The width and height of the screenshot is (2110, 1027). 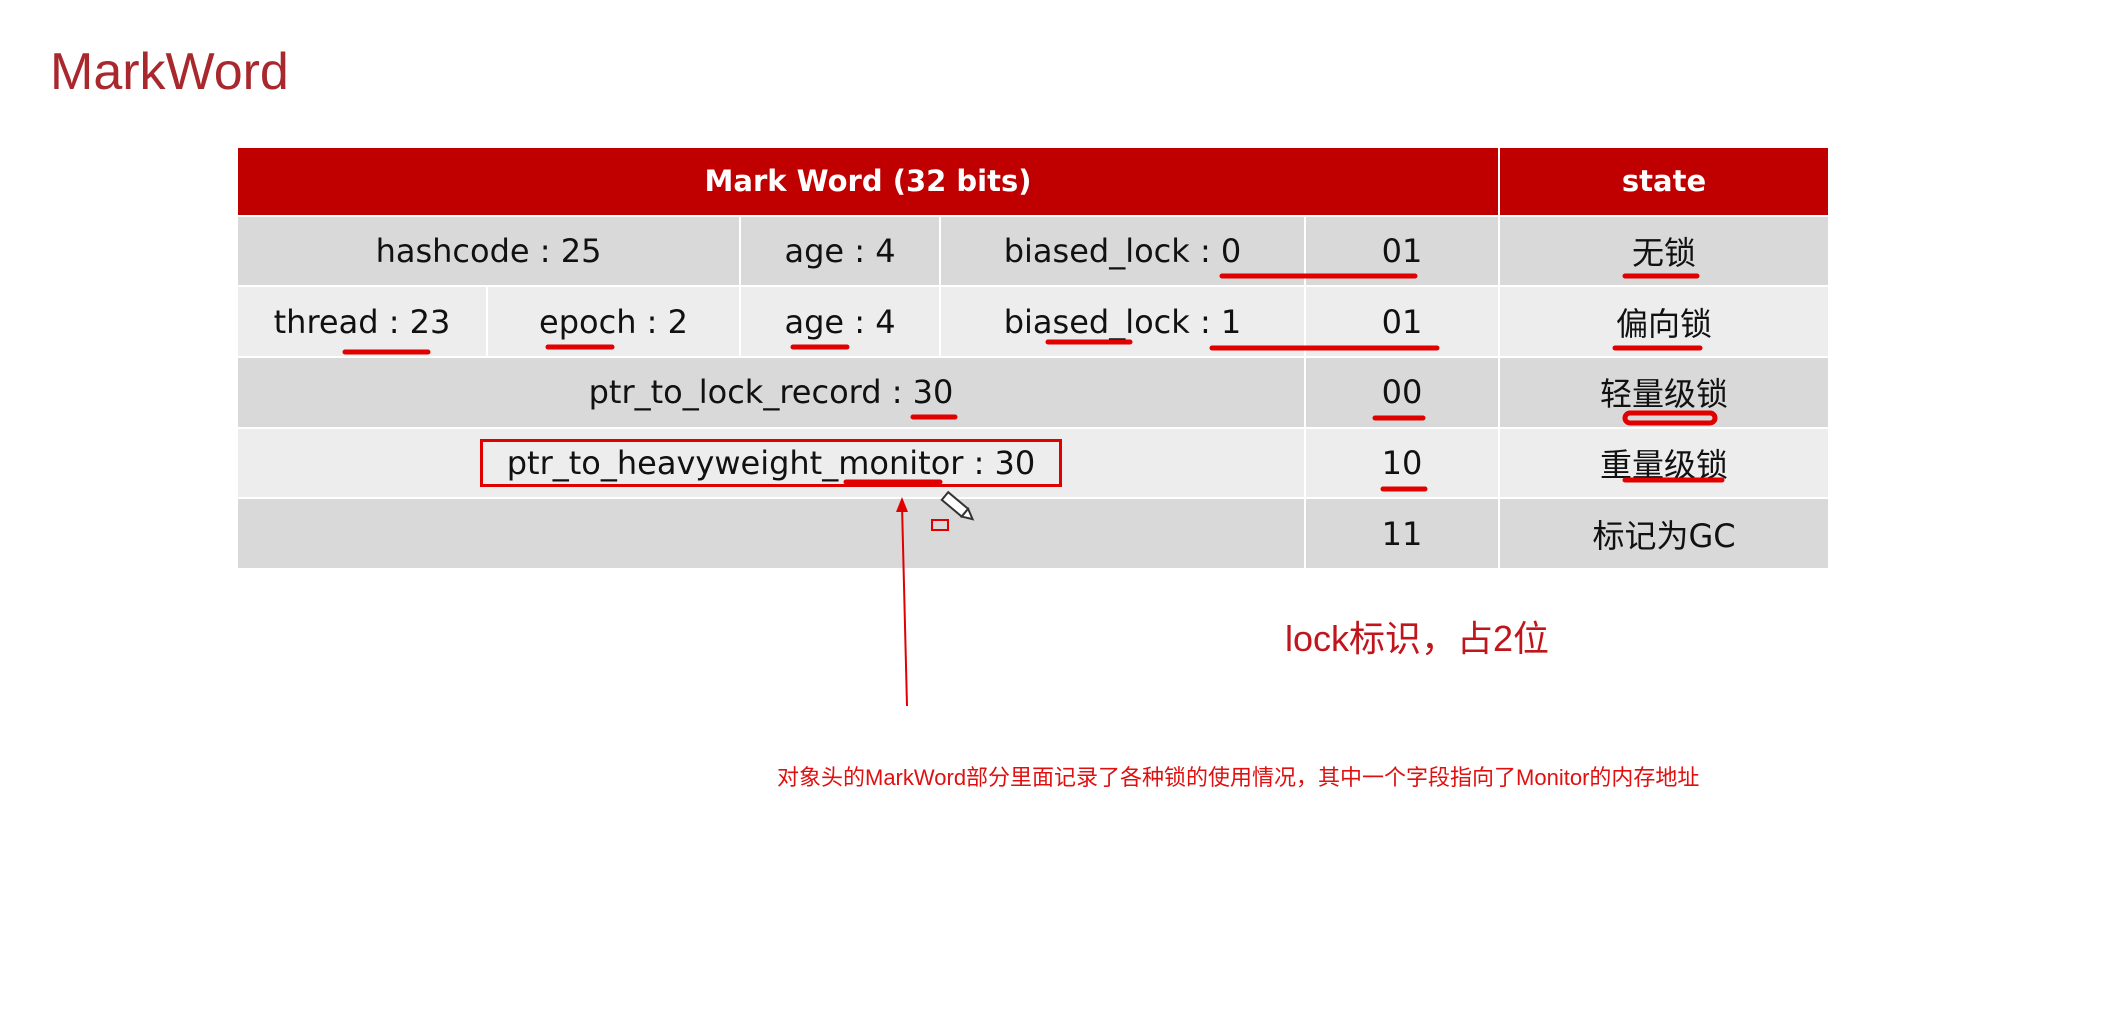 I want to click on cell-ptr-monitor: ptr_to_heavyweight_monitor : 30, so click(x=771, y=463).